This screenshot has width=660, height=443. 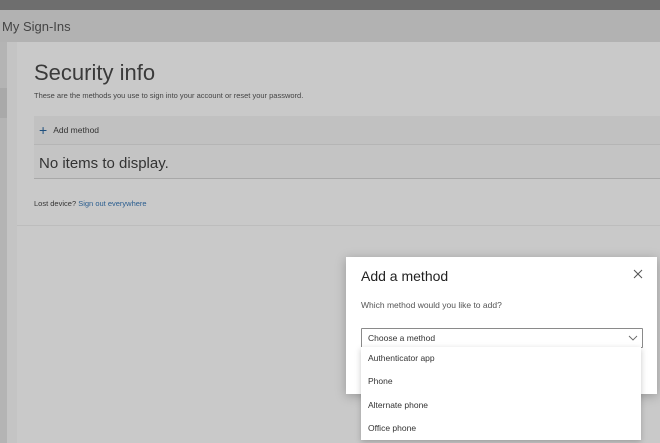 I want to click on option-label: Office phone, so click(x=392, y=428).